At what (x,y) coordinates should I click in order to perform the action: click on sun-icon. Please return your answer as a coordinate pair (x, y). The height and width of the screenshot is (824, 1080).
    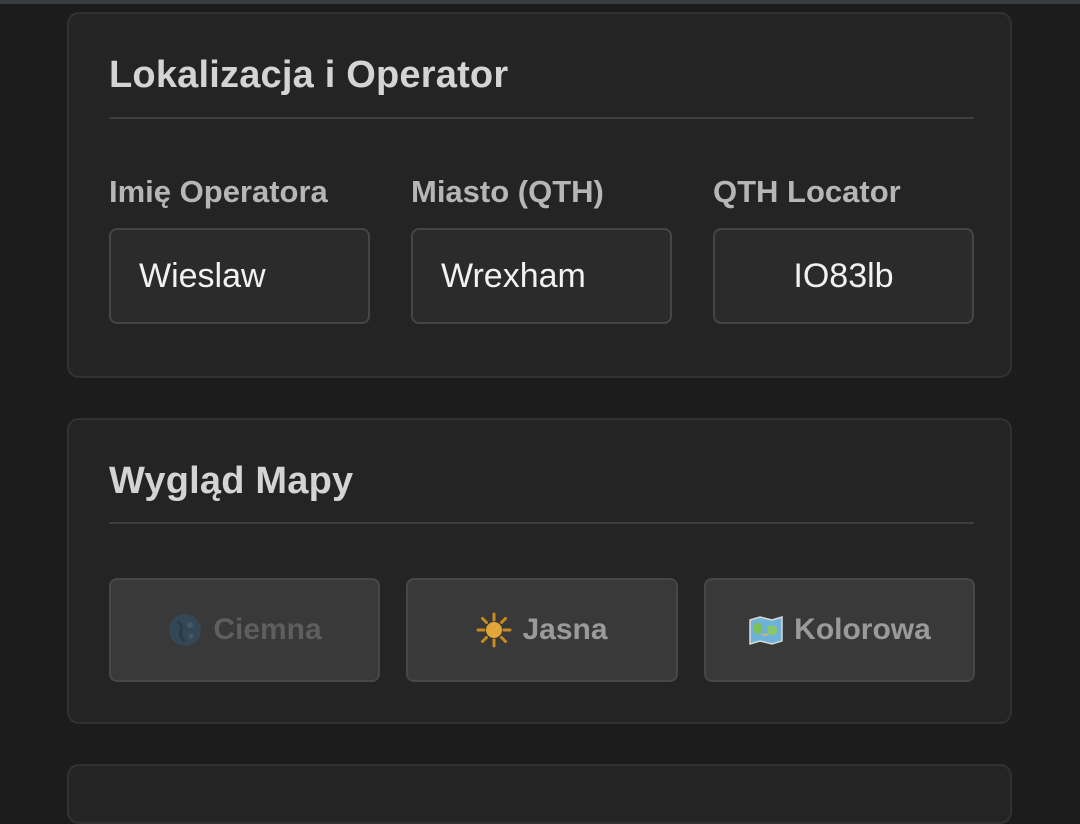
    Looking at the image, I should click on (494, 630).